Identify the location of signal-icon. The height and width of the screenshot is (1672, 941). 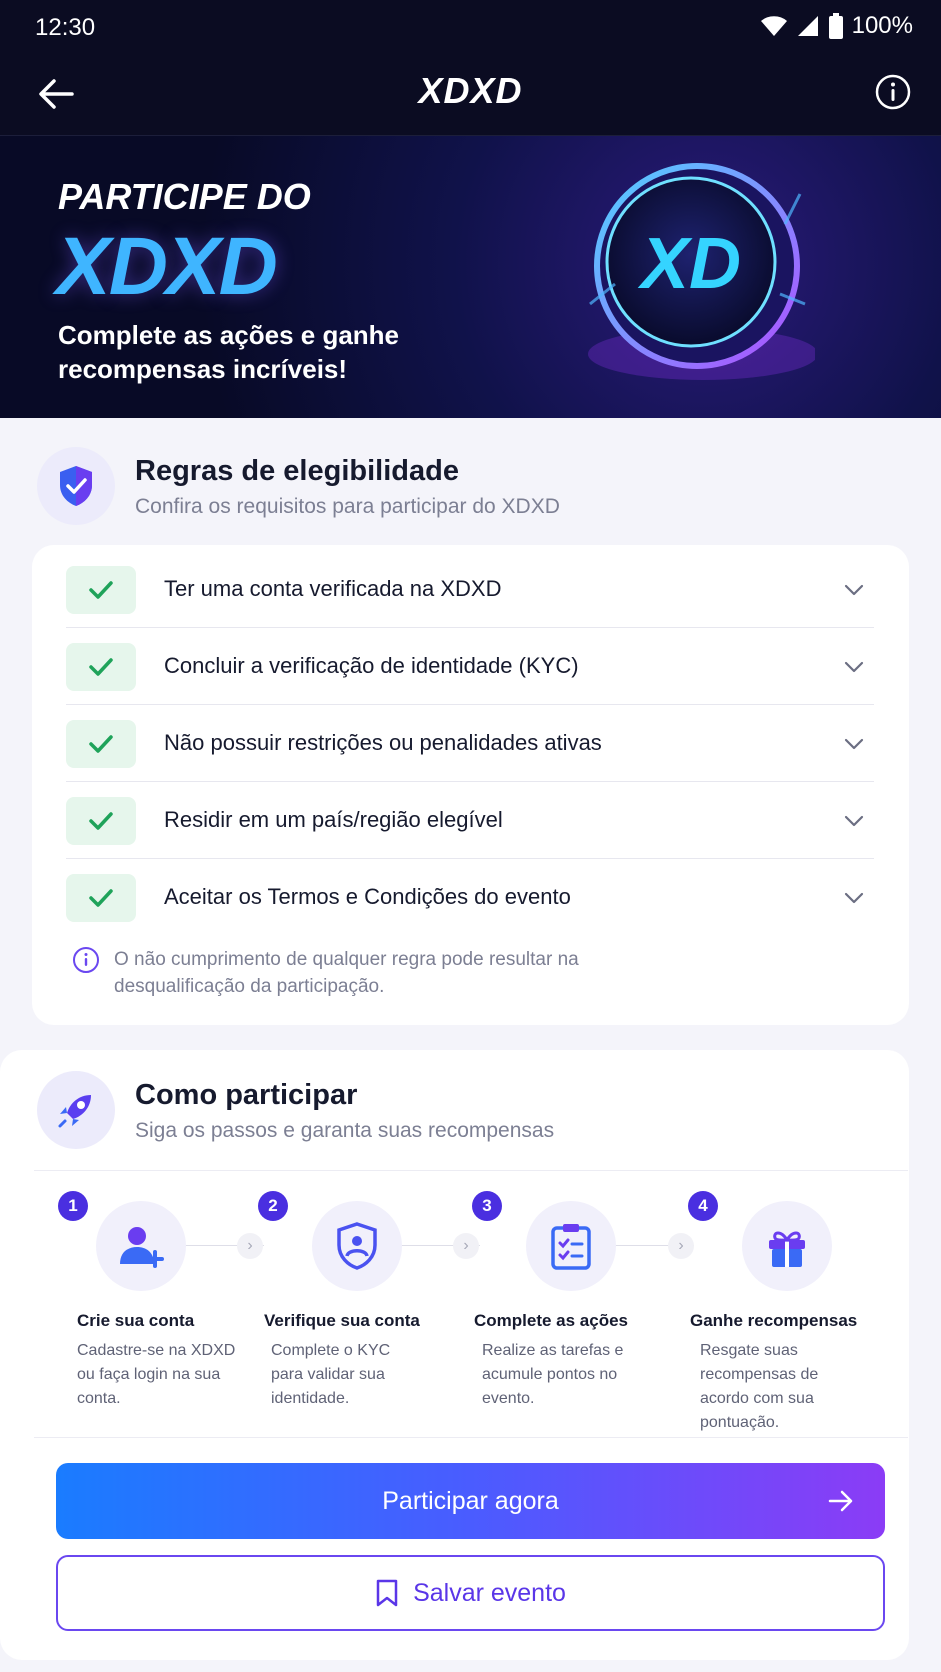
(807, 26).